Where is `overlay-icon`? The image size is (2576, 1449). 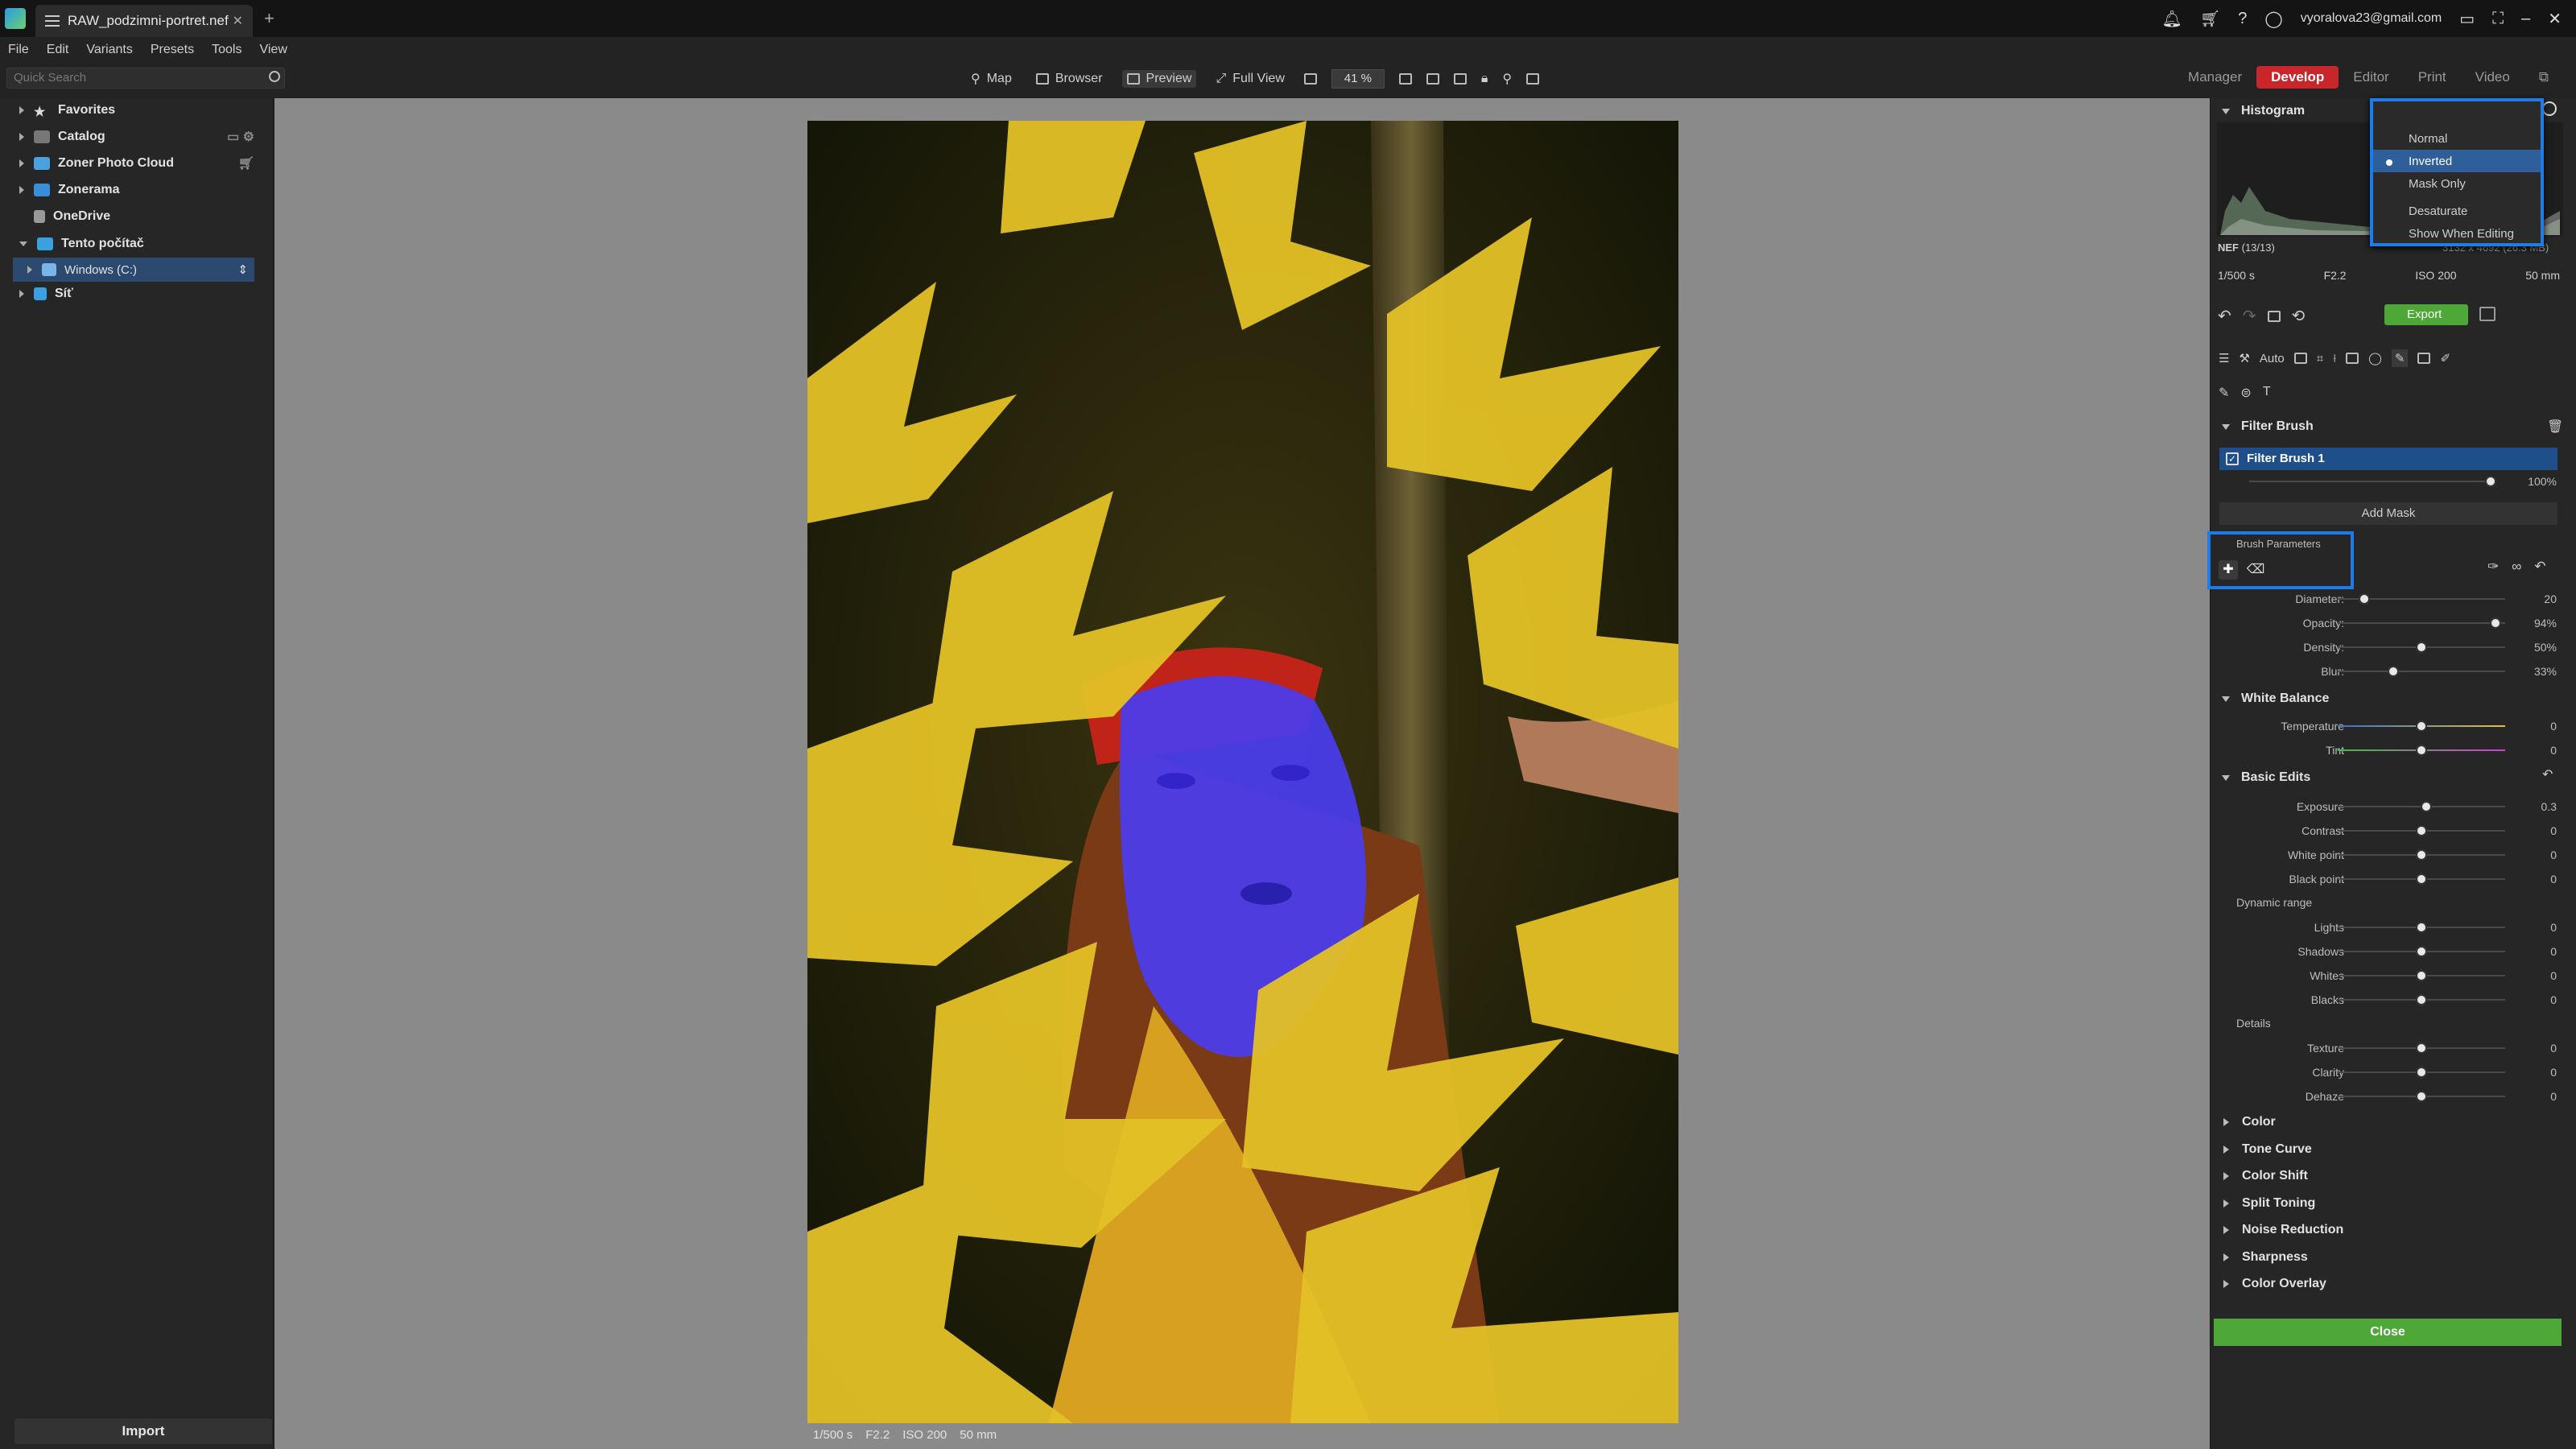
overlay-icon is located at coordinates (1533, 79).